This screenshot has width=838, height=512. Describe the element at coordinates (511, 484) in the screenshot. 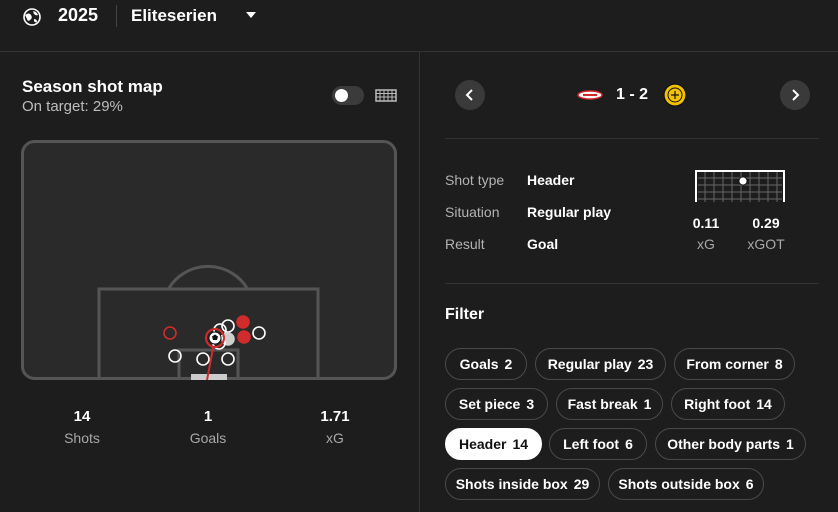

I see `chip-label: Shots inside box` at that location.